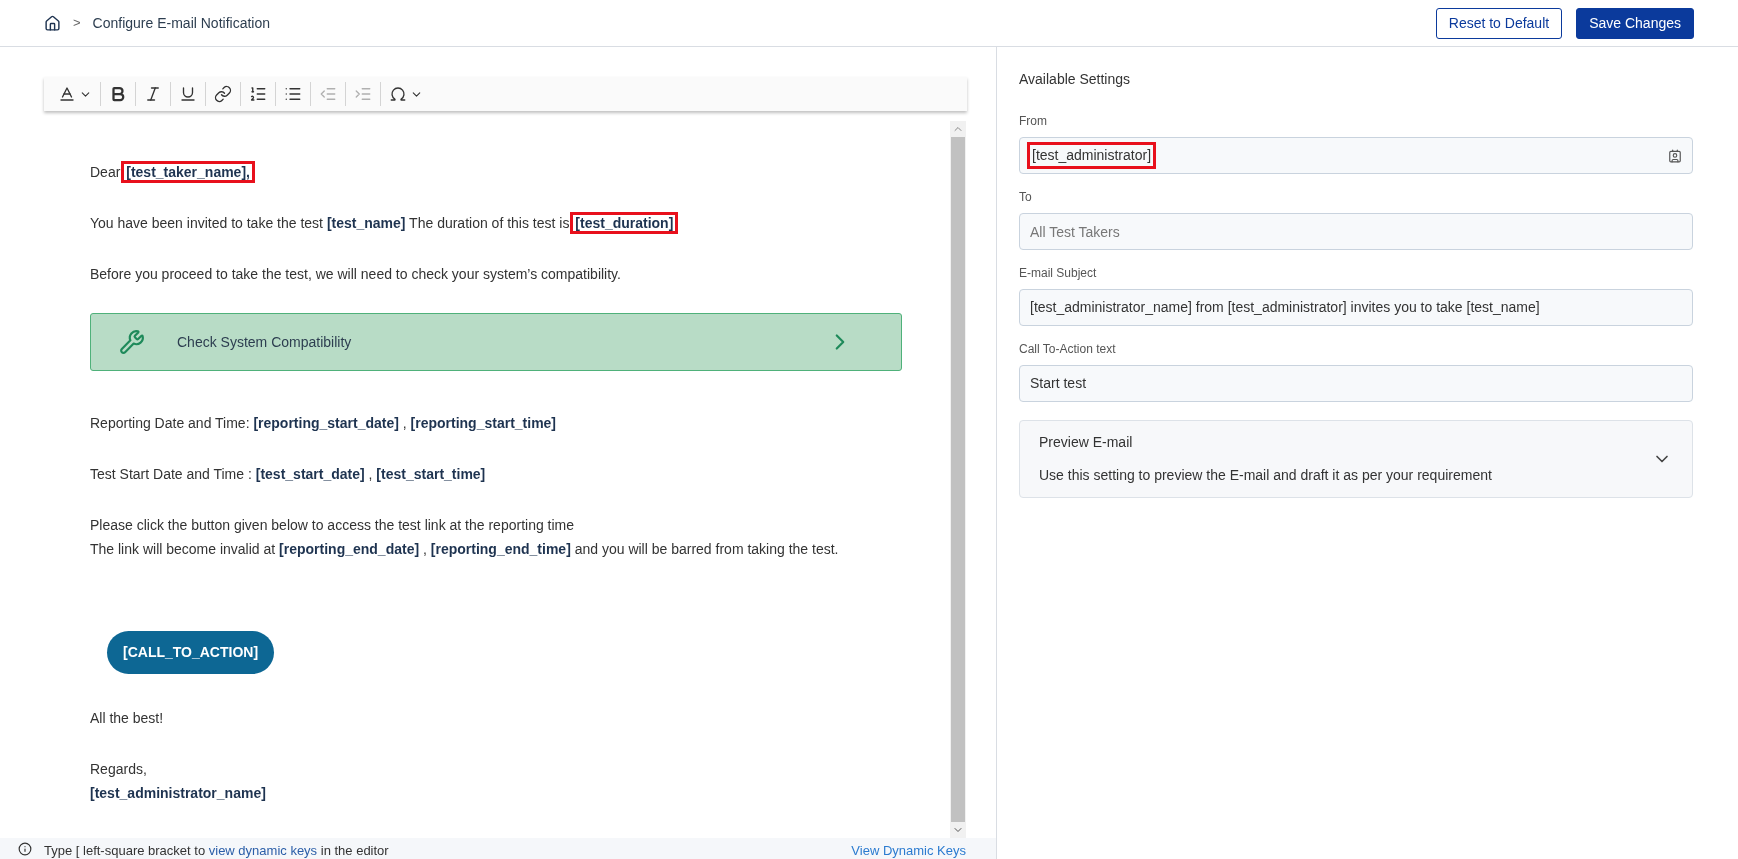 The image size is (1738, 859). Describe the element at coordinates (1356, 383) in the screenshot. I see `input-field: Start test` at that location.